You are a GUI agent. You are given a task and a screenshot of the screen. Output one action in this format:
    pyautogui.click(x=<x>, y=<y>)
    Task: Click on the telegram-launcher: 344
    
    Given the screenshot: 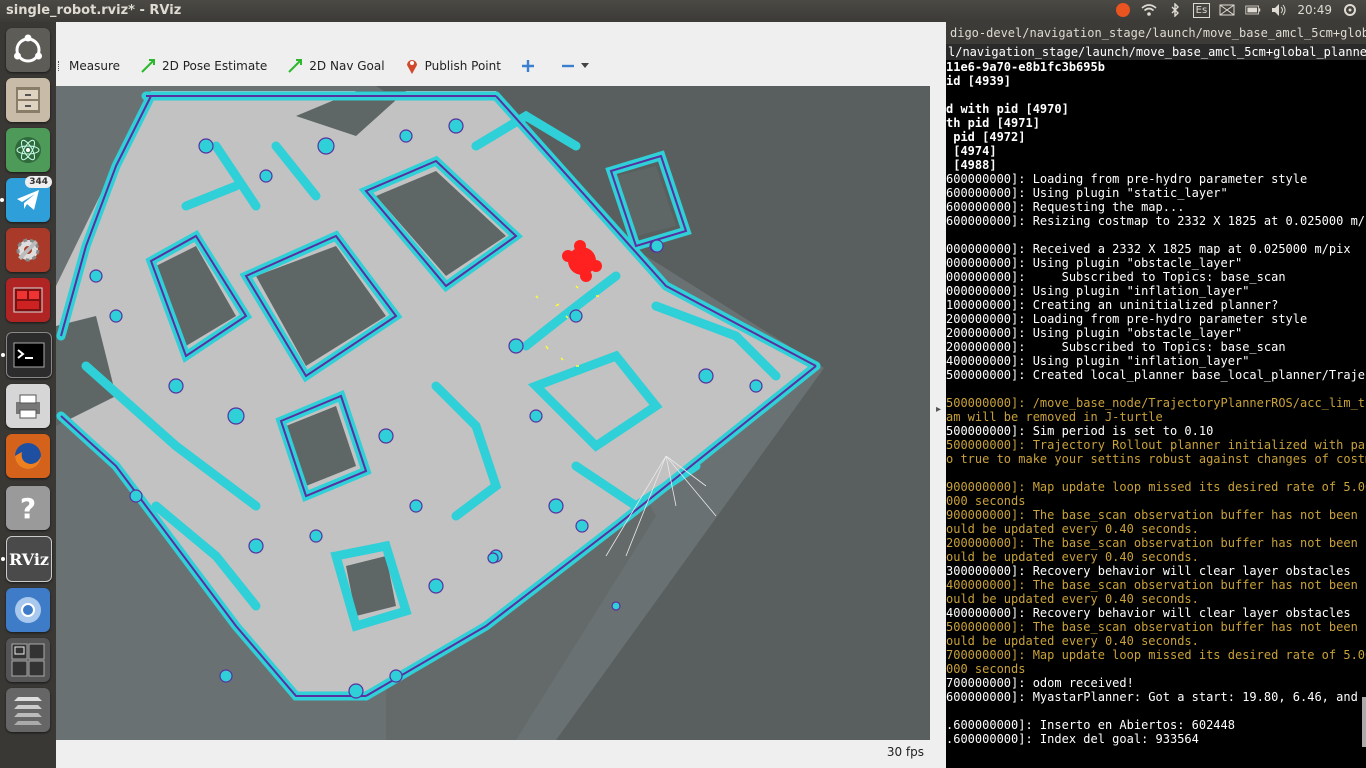 What is the action you would take?
    pyautogui.click(x=26, y=199)
    